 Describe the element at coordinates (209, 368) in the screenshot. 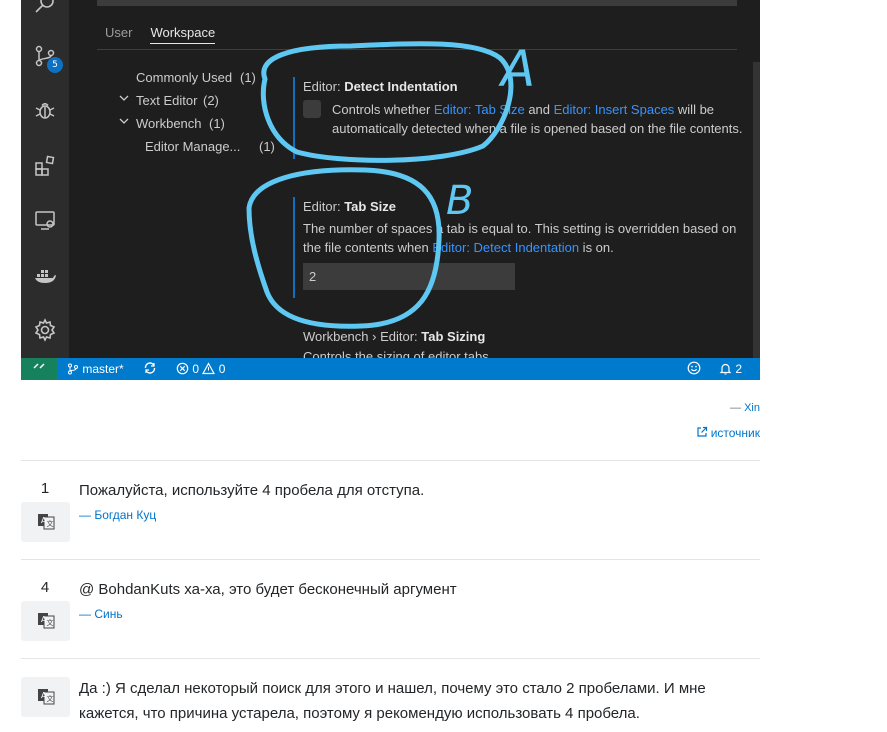

I see `warning-icon` at that location.